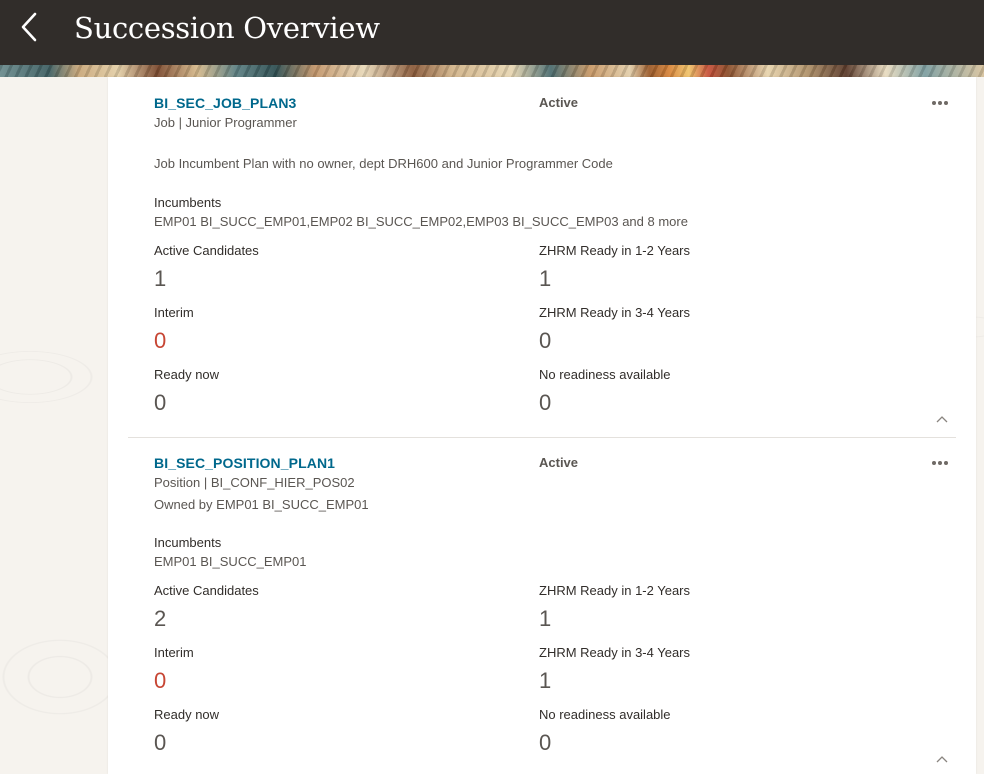  Describe the element at coordinates (545, 340) in the screenshot. I see `ready-3-4-value: 0` at that location.